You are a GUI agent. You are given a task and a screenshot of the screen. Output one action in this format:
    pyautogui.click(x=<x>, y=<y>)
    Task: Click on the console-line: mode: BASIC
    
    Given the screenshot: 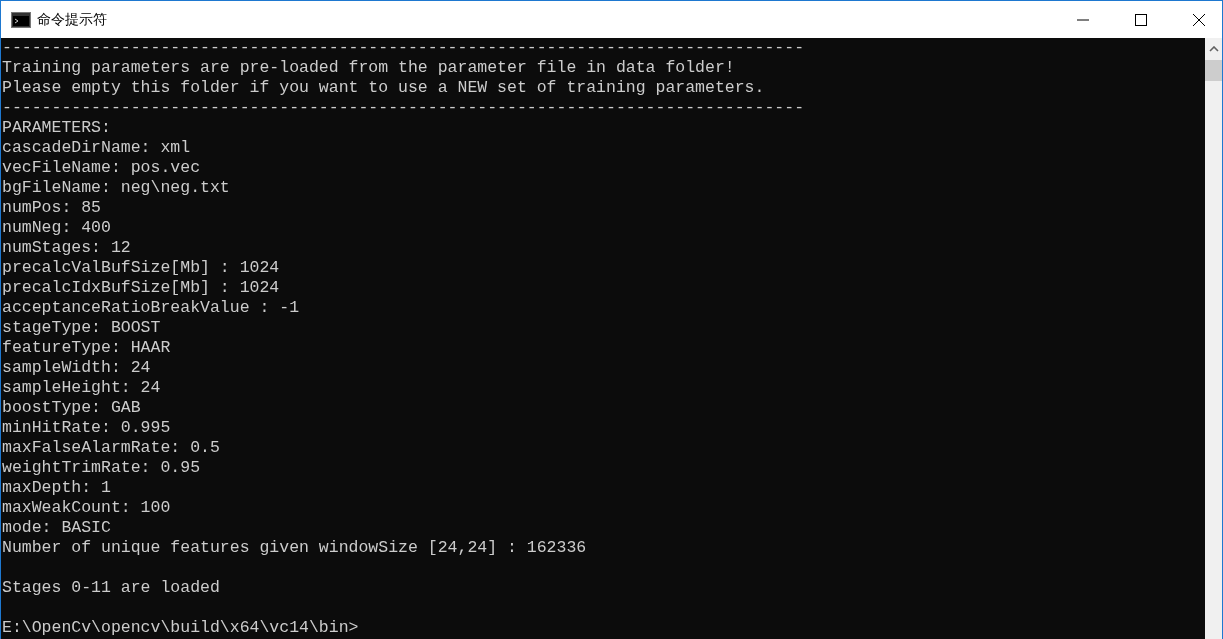 What is the action you would take?
    pyautogui.click(x=57, y=528)
    